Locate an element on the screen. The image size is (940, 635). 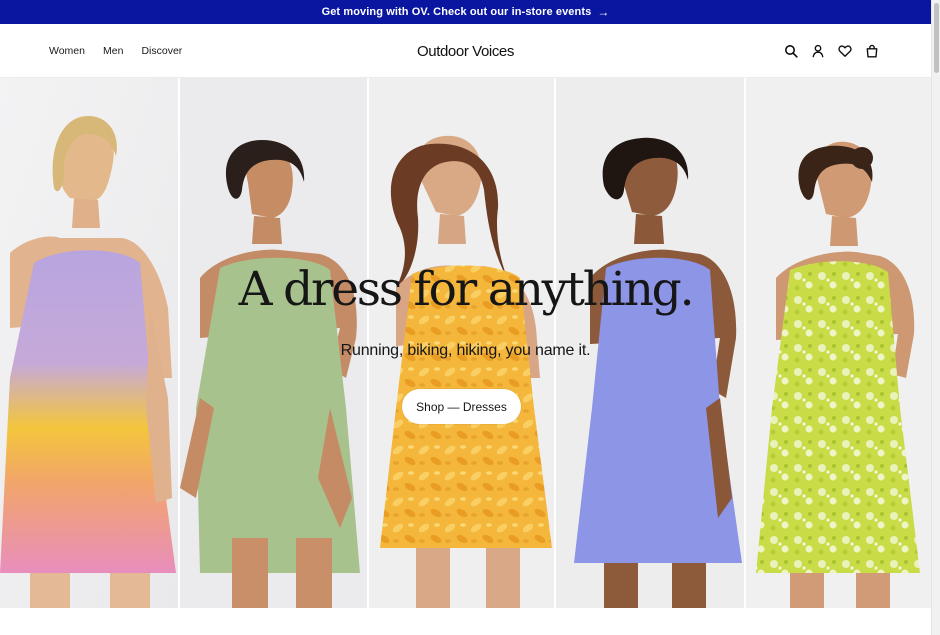
site-logo: Outdoor Voices is located at coordinates (465, 51).